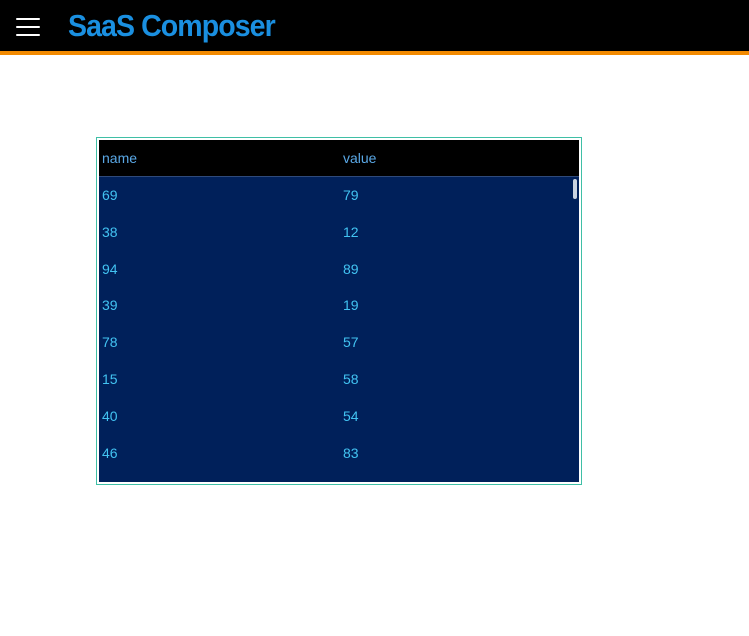 This screenshot has height=636, width=749. Describe the element at coordinates (334, 305) in the screenshot. I see `table-row: 39 19` at that location.